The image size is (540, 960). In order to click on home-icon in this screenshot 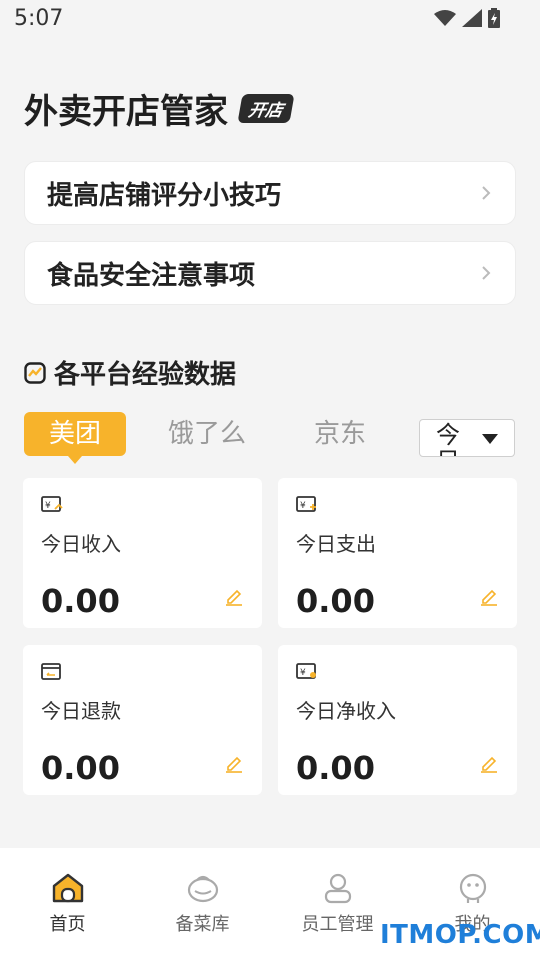, I will do `click(67, 888)`.